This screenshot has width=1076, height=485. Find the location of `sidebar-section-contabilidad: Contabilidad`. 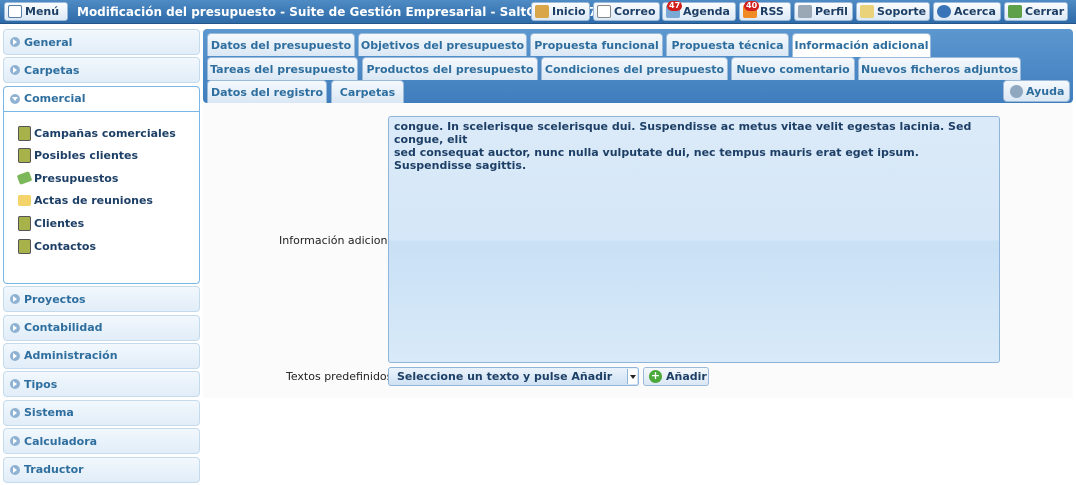

sidebar-section-contabilidad: Contabilidad is located at coordinates (101, 327).